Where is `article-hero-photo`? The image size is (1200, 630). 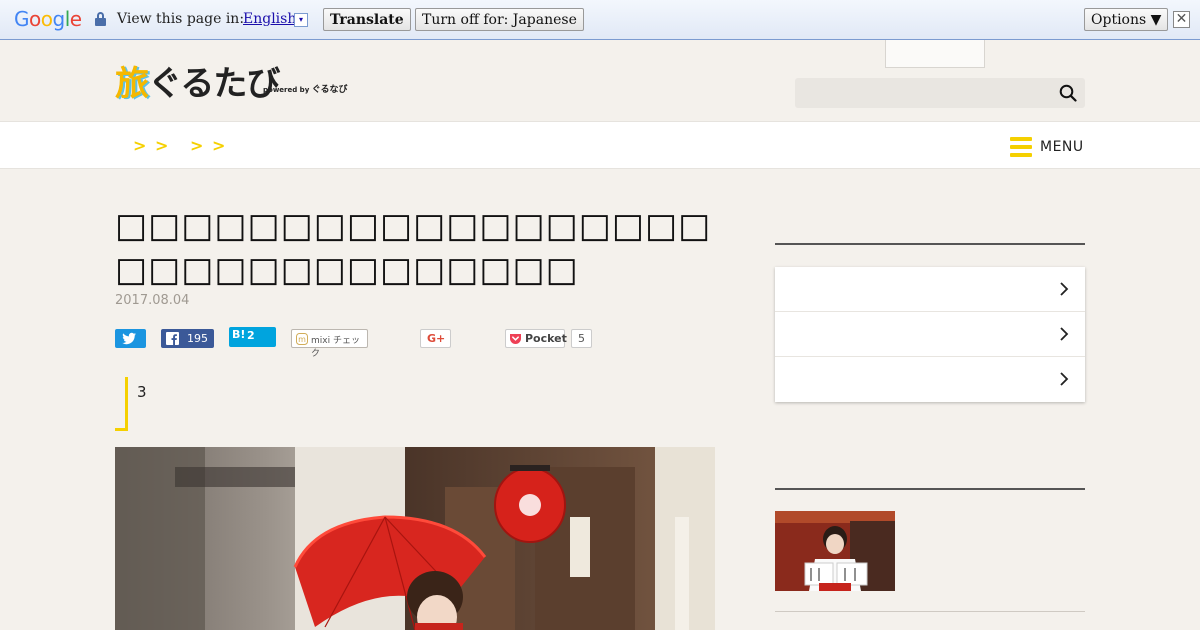
article-hero-photo is located at coordinates (415, 538).